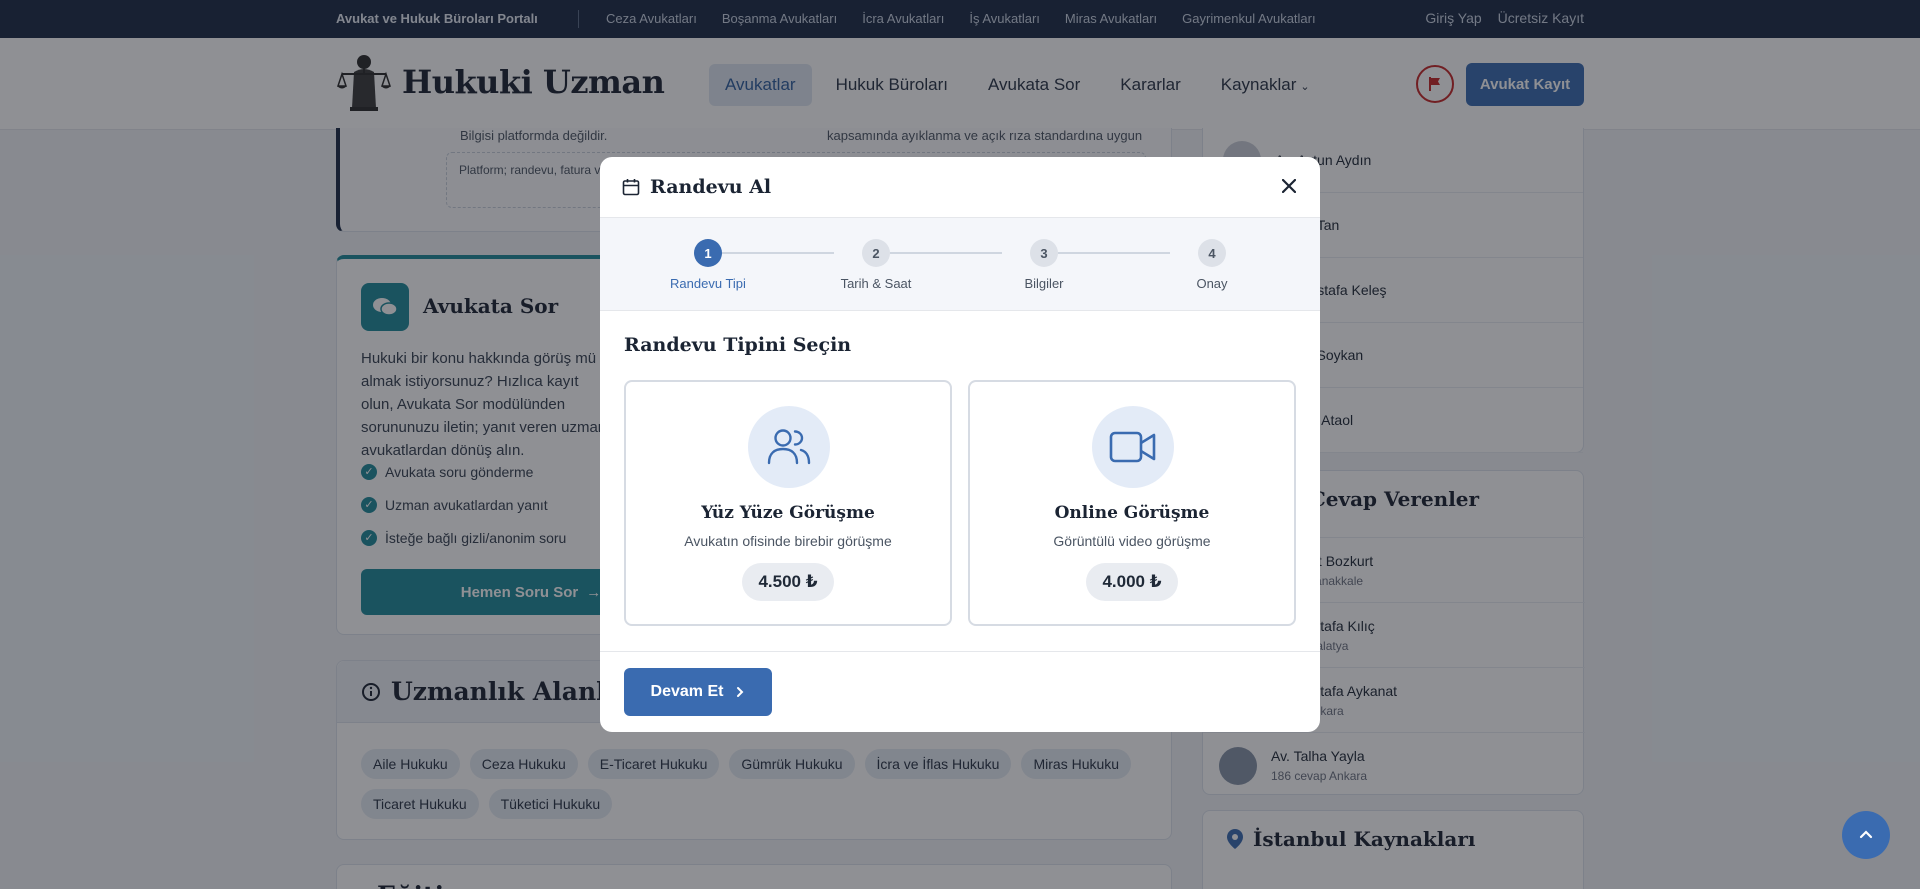 This screenshot has width=1920, height=889. What do you see at coordinates (1133, 447) in the screenshot?
I see `video-camera-icon` at bounding box center [1133, 447].